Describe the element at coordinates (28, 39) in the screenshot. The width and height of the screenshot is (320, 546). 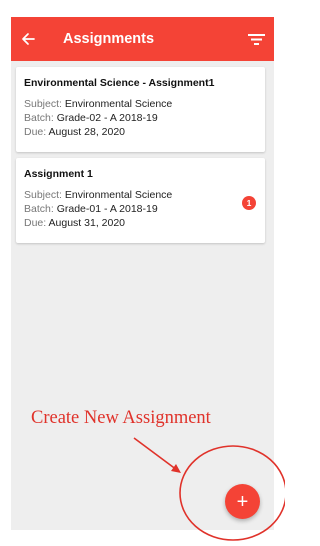
I see `back-arrow-icon` at that location.